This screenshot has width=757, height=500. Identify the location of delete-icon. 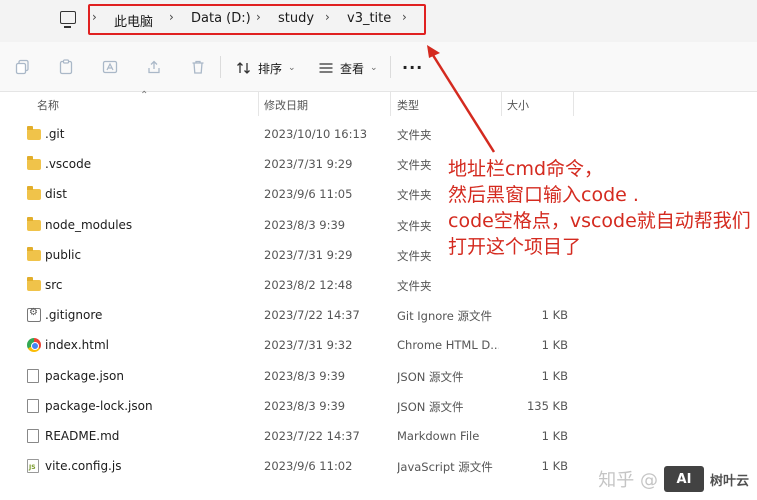
(198, 67).